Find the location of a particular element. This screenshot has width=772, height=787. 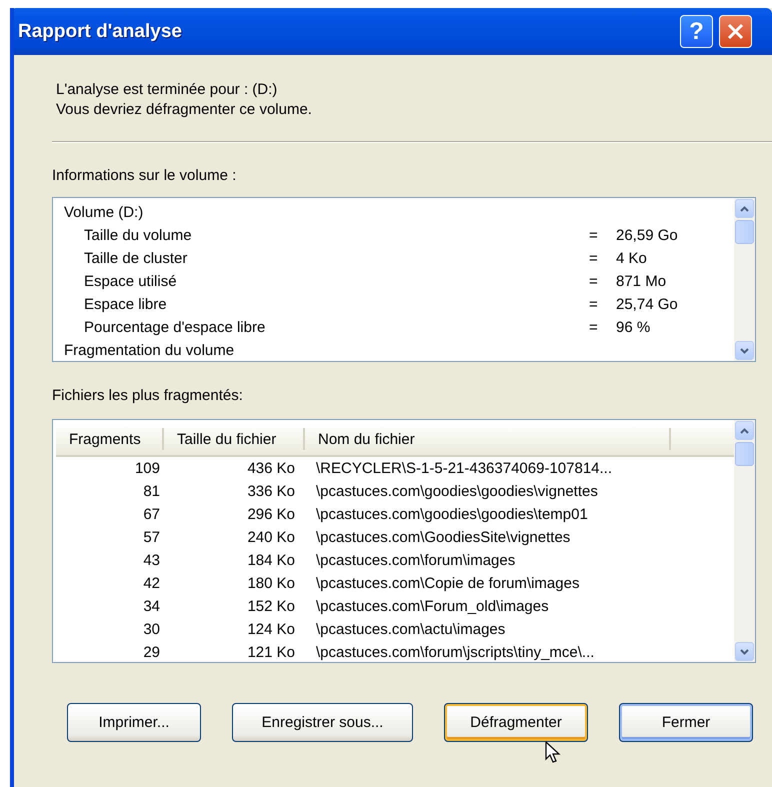

table-cell: 336 Ko is located at coordinates (271, 491).